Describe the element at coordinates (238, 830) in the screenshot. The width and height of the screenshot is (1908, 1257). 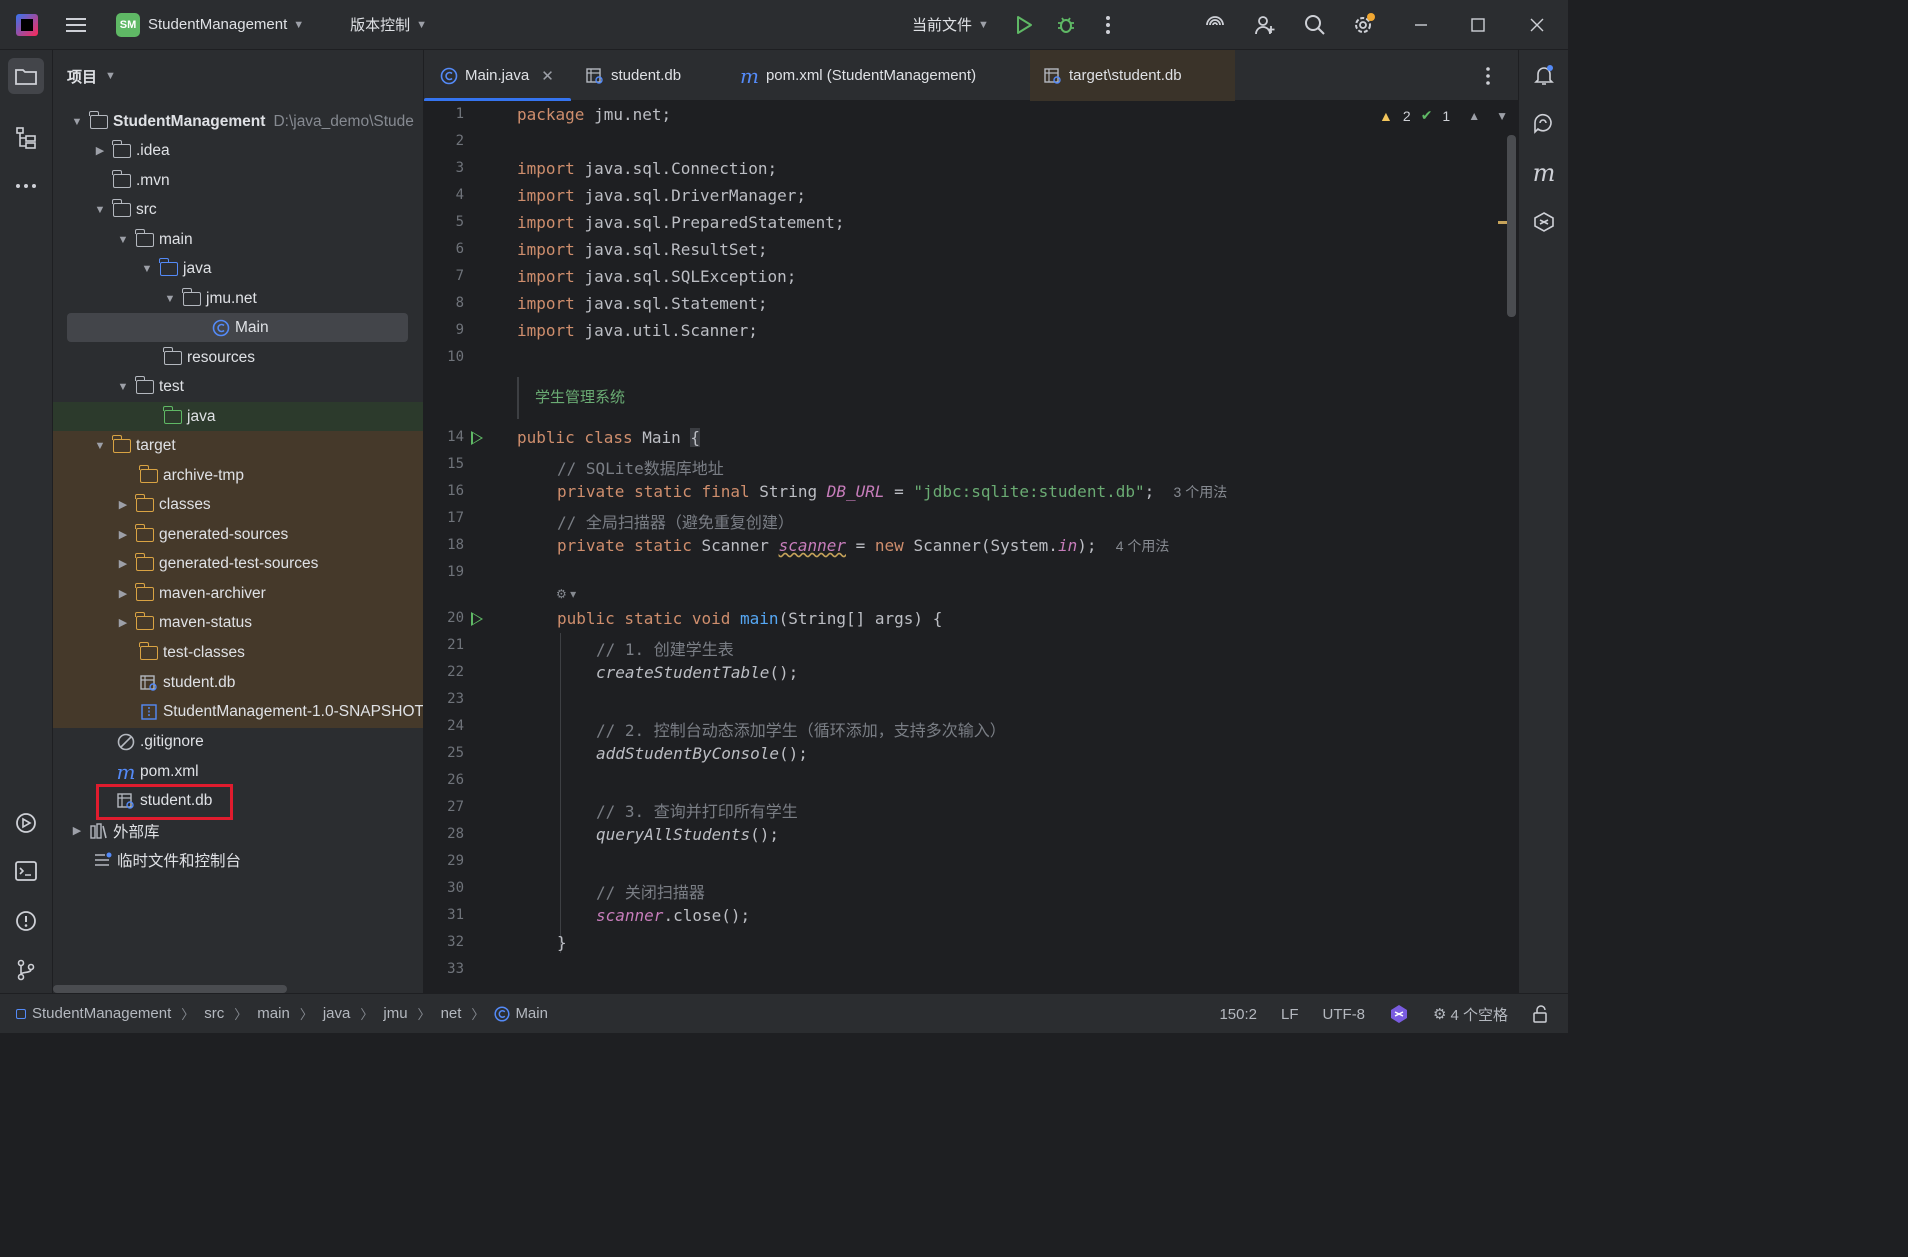
I see `tree-item-external-libraries: ▶ 外部库` at that location.